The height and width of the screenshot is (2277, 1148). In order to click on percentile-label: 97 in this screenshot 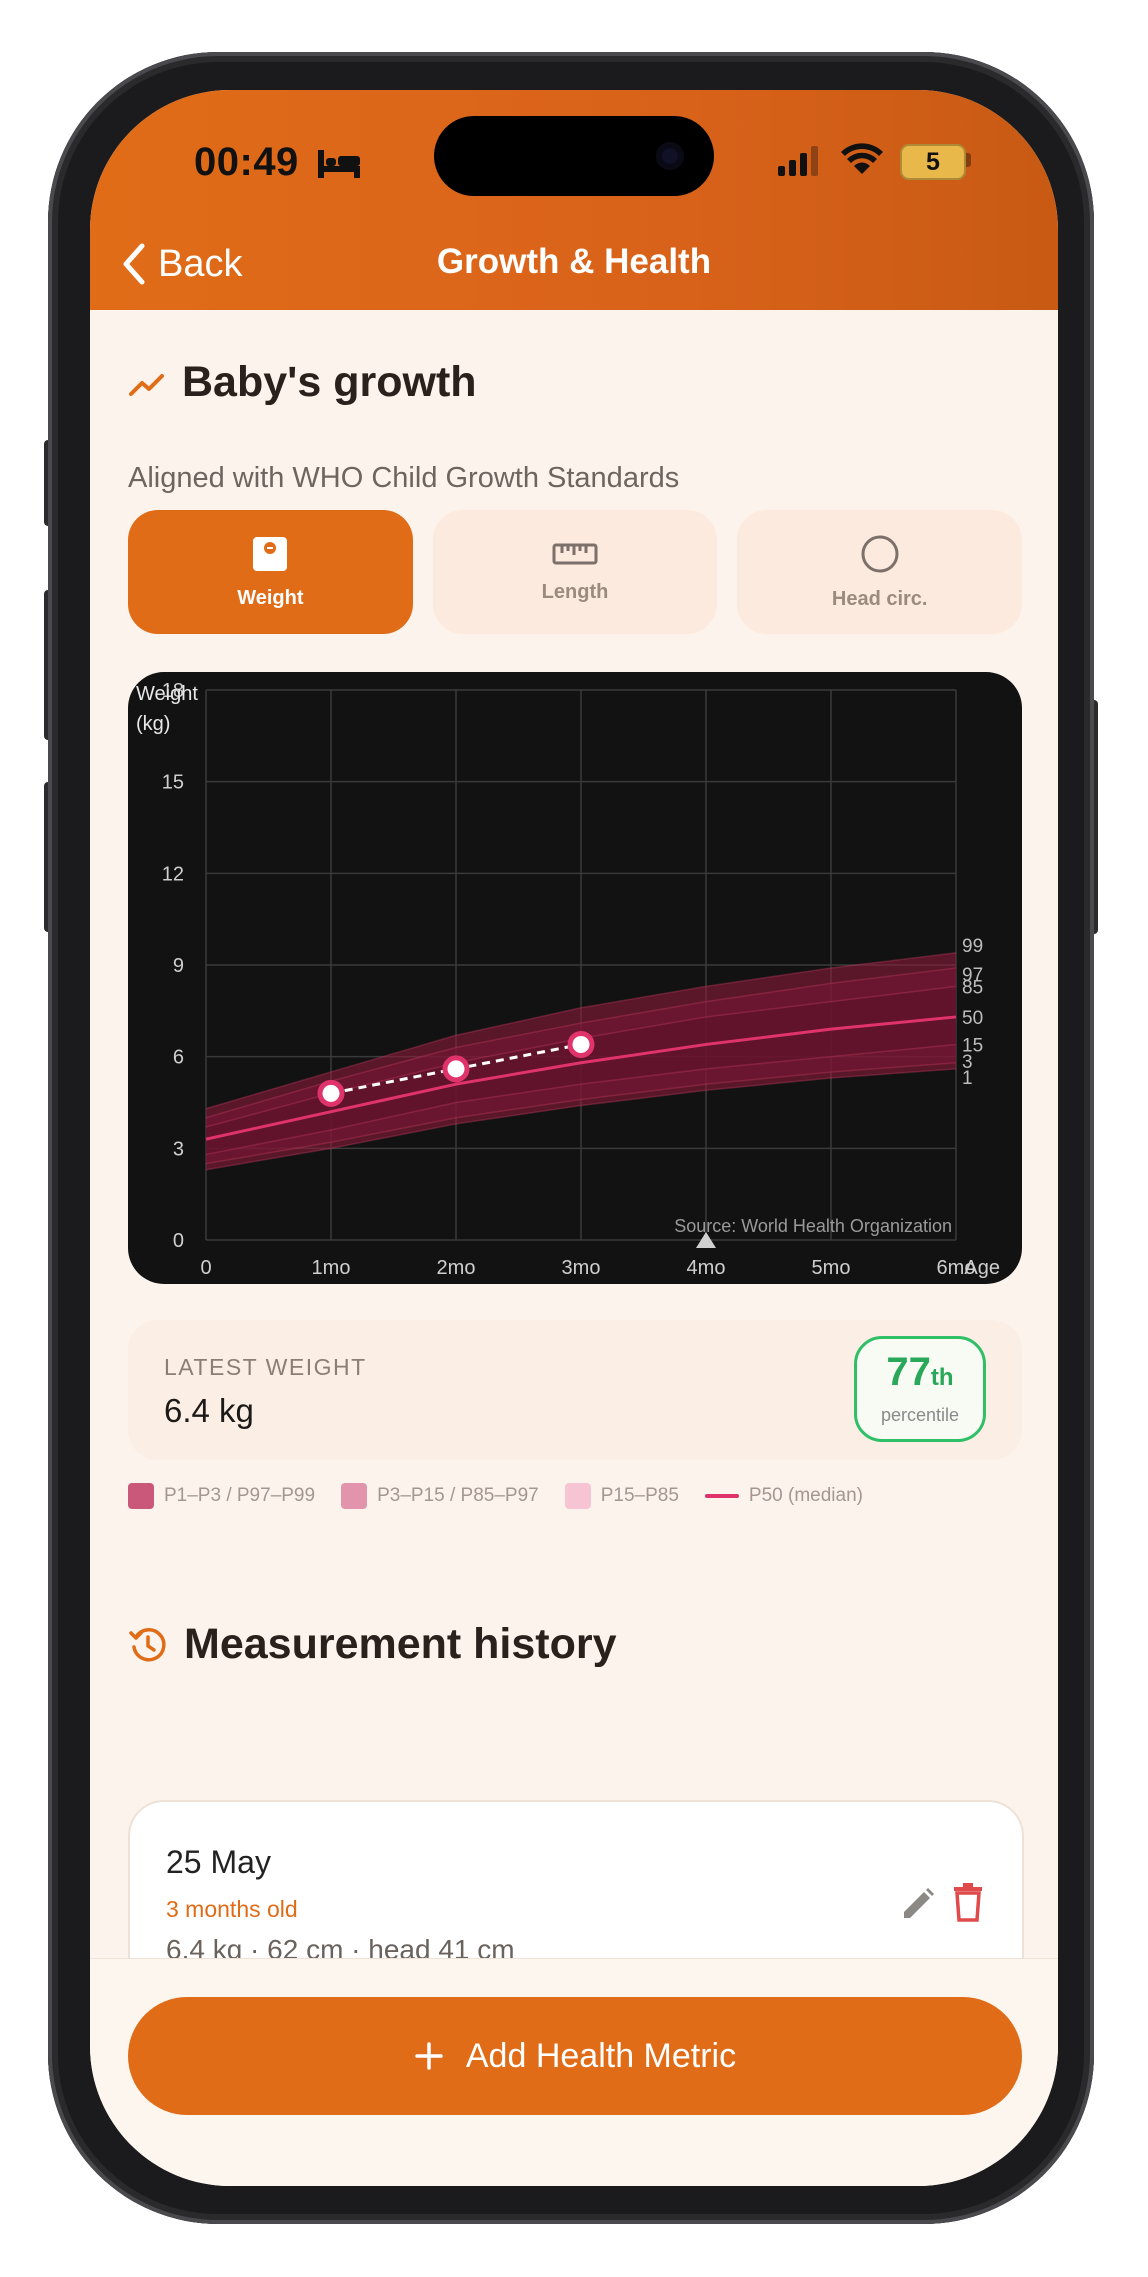, I will do `click(972, 975)`.